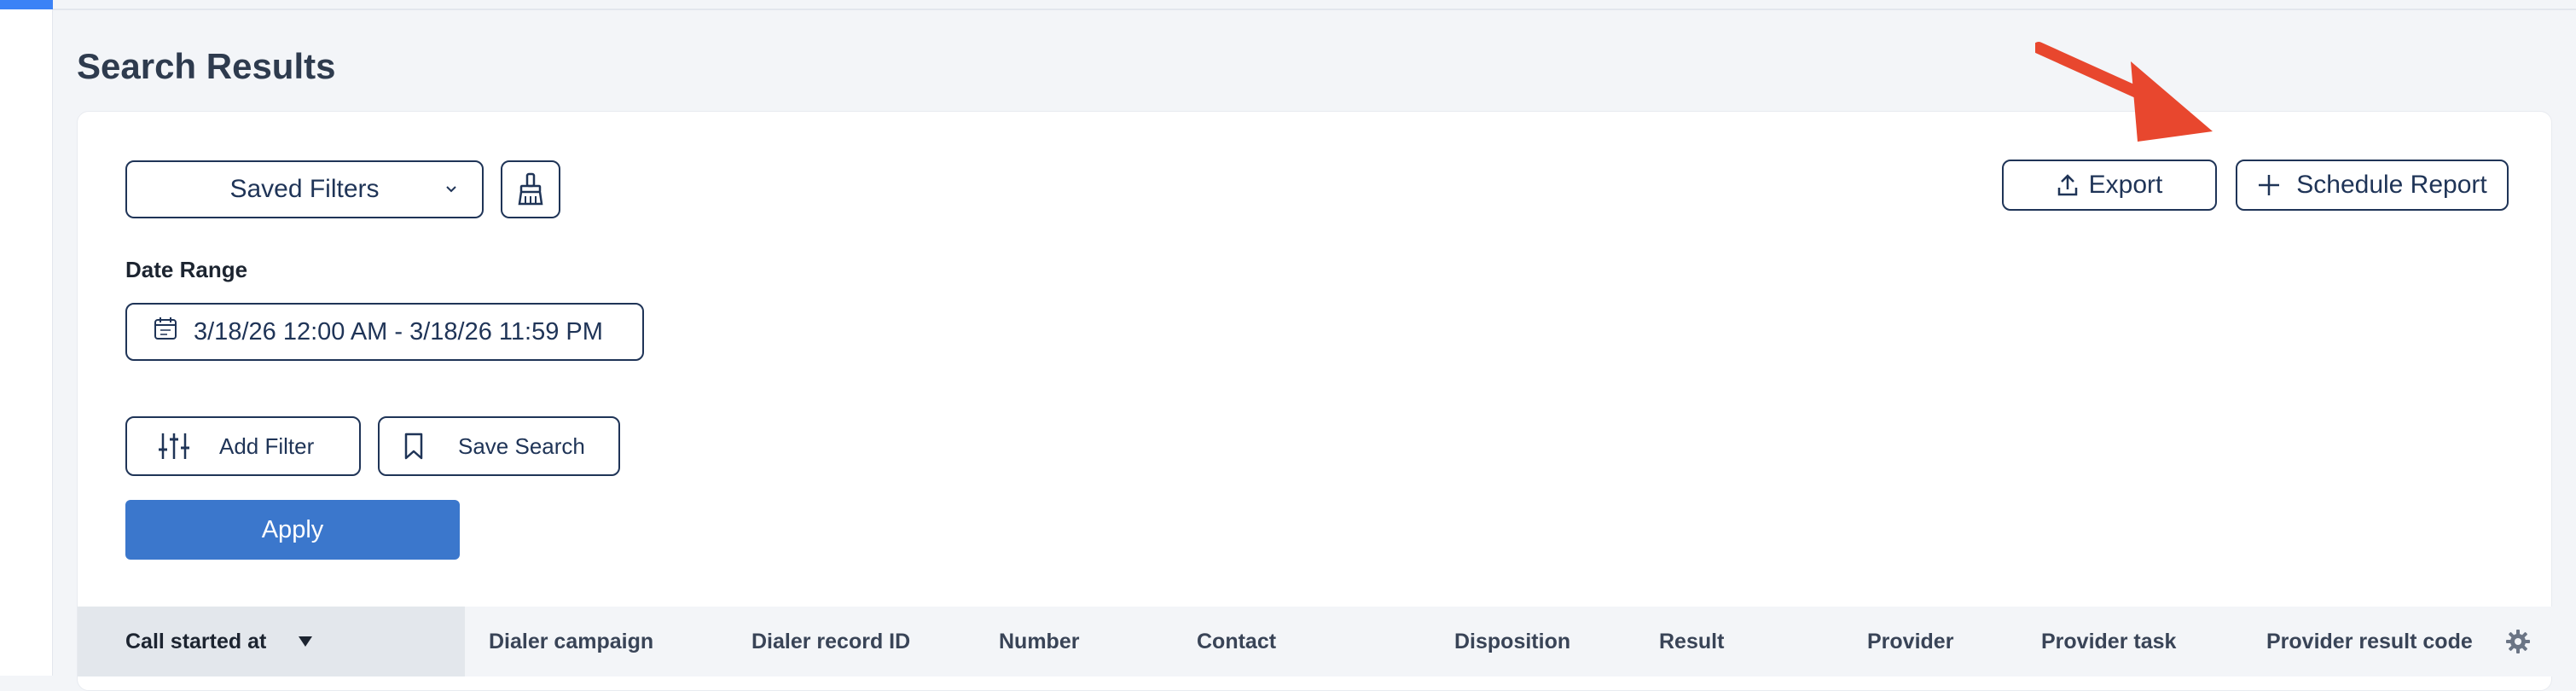  Describe the element at coordinates (2391, 185) in the screenshot. I see `schedule-report-label: Schedule Report` at that location.